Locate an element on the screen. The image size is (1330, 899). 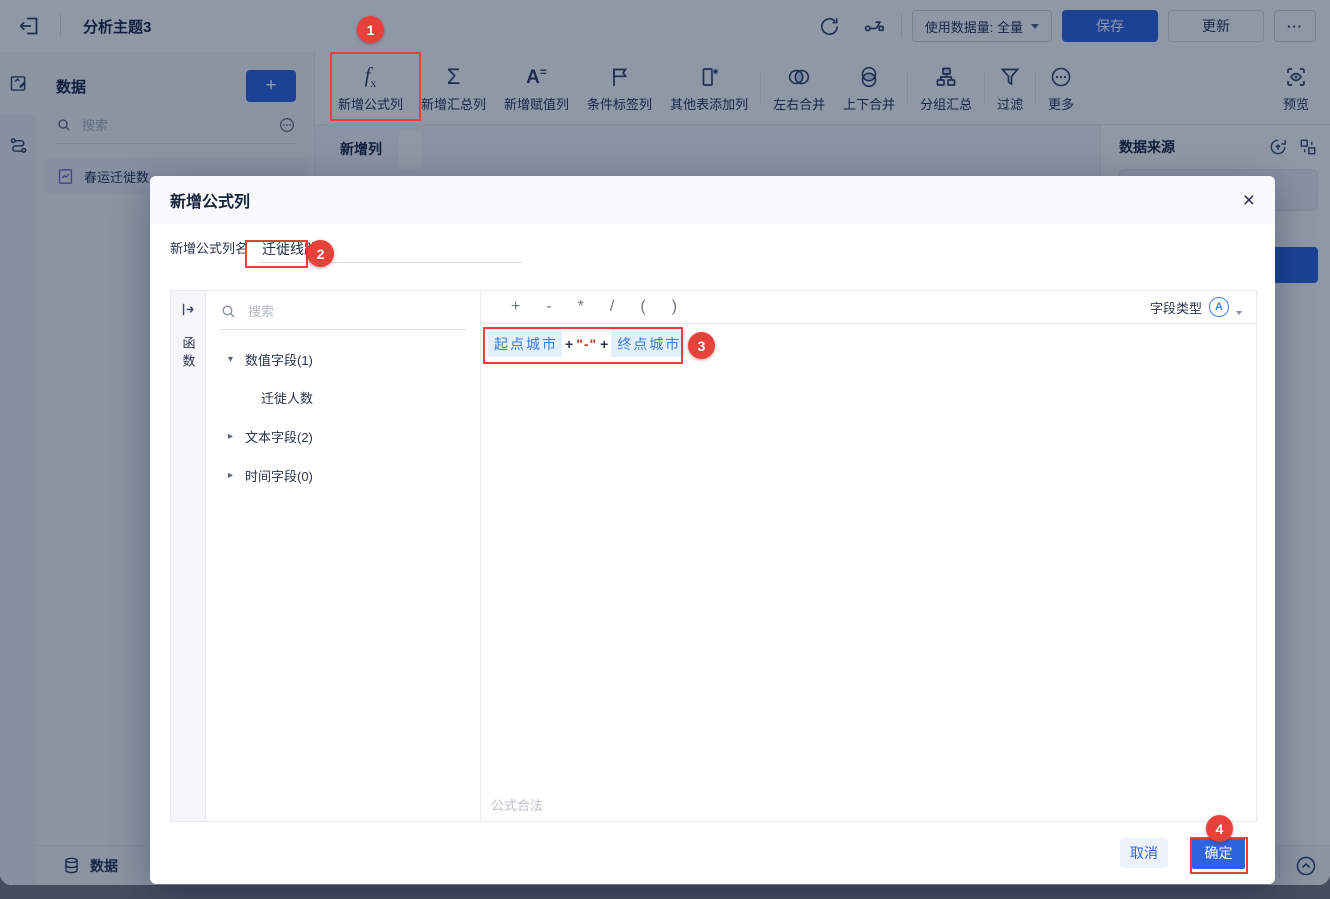
operator-lparen: ( is located at coordinates (642, 307).